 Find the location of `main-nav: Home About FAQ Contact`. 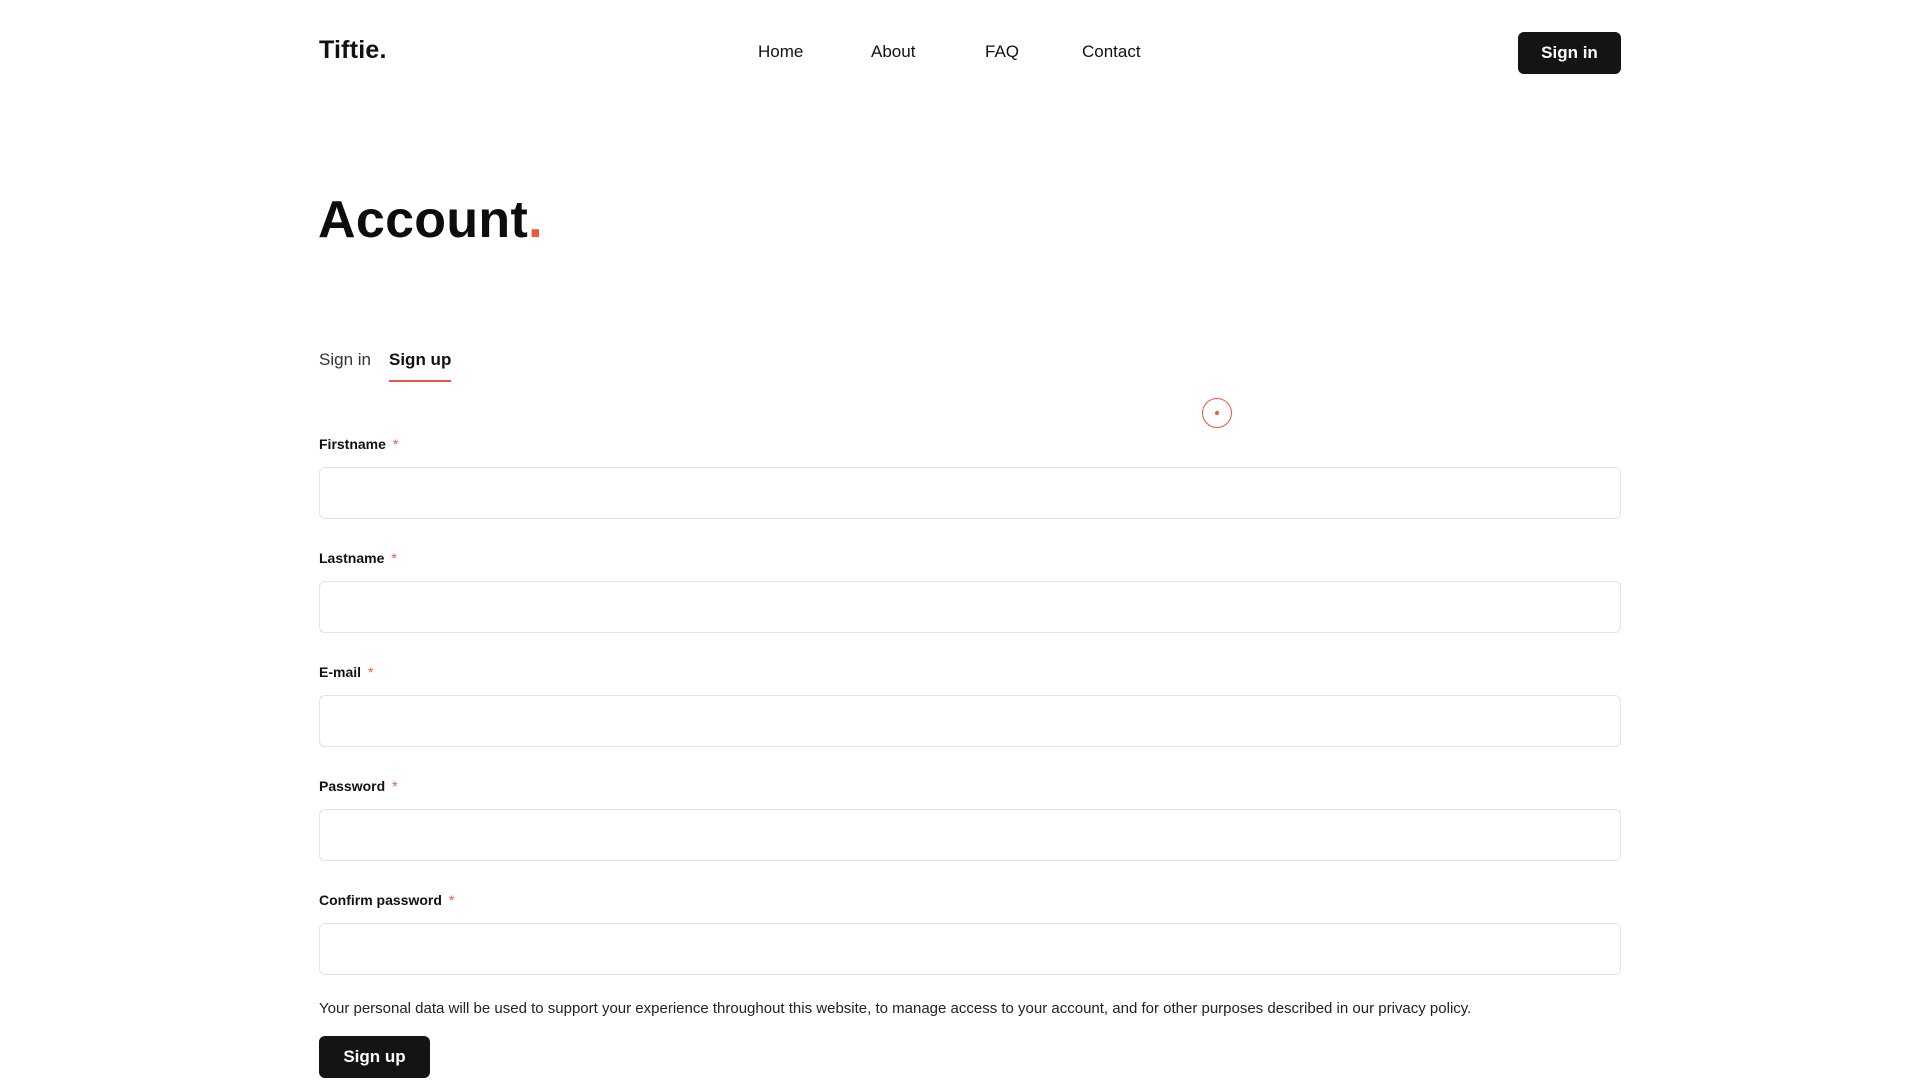

main-nav: Home About FAQ Contact is located at coordinates (960, 54).